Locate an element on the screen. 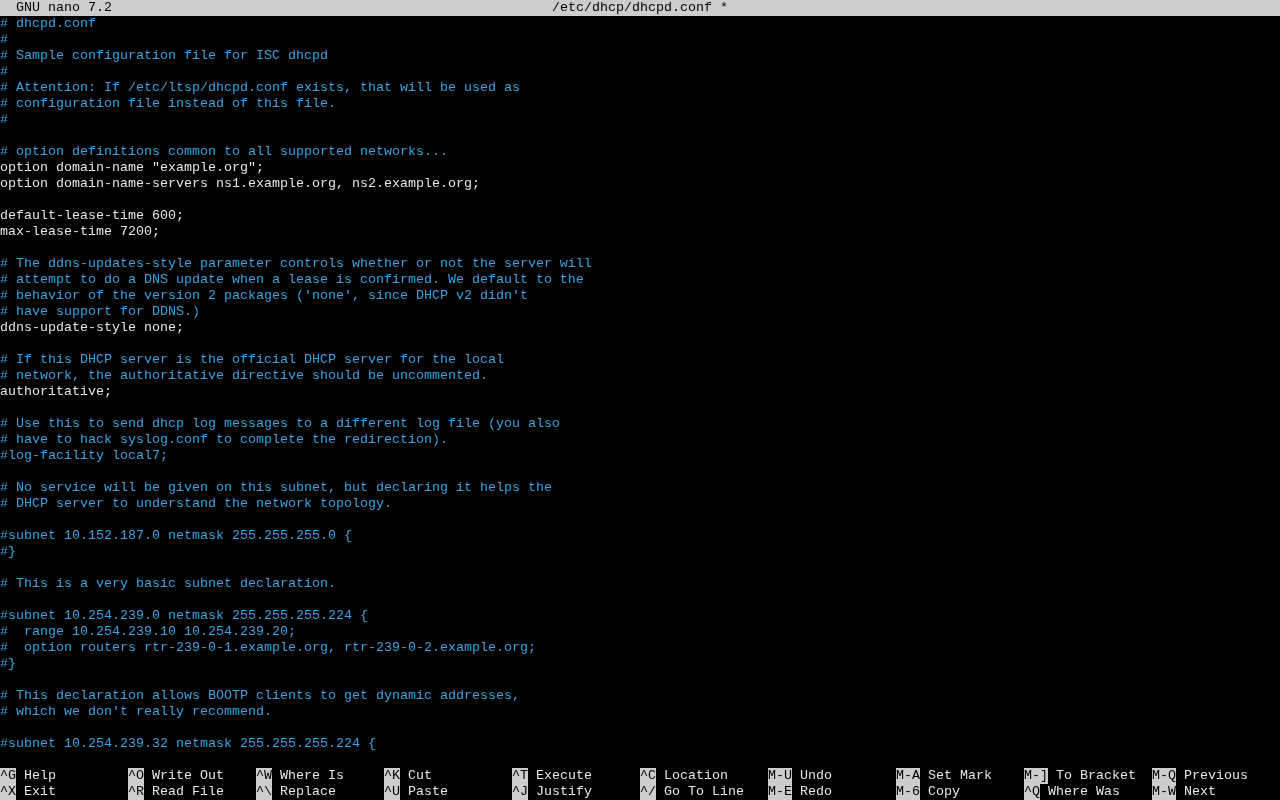 The width and height of the screenshot is (1280, 800). shortcut-label: Copy is located at coordinates (944, 792).